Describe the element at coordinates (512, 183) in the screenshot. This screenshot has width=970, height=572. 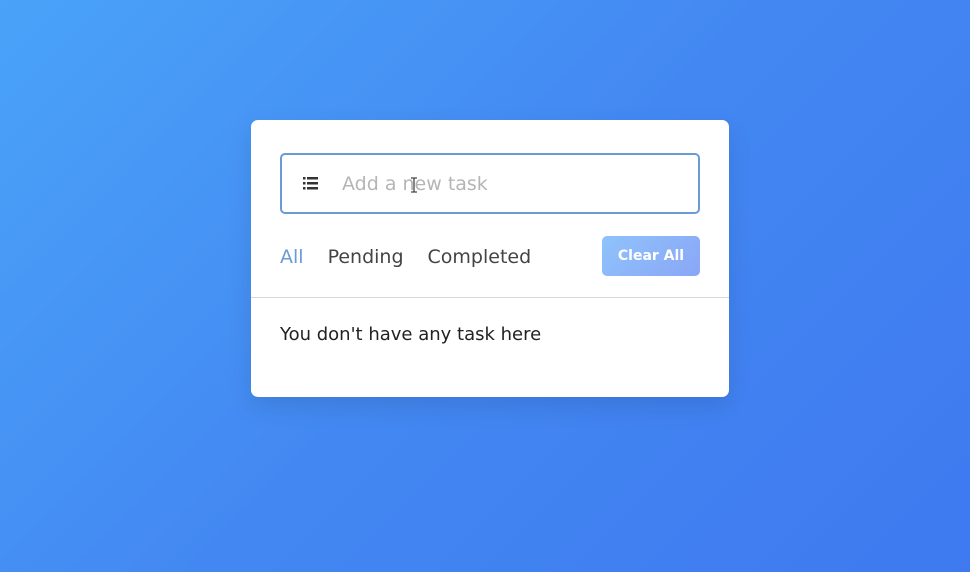
I see `task-input` at that location.